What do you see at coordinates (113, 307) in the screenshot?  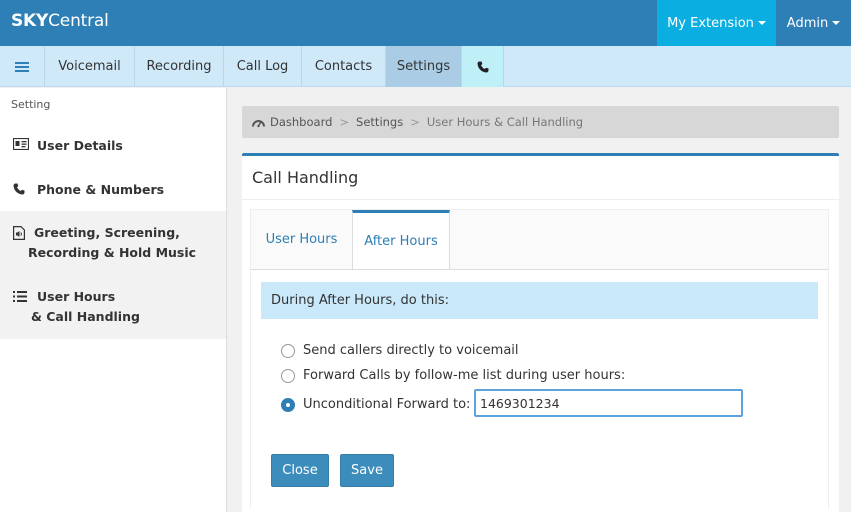 I see `sidebar-item-user-hours: User Hours & Call Handling` at bounding box center [113, 307].